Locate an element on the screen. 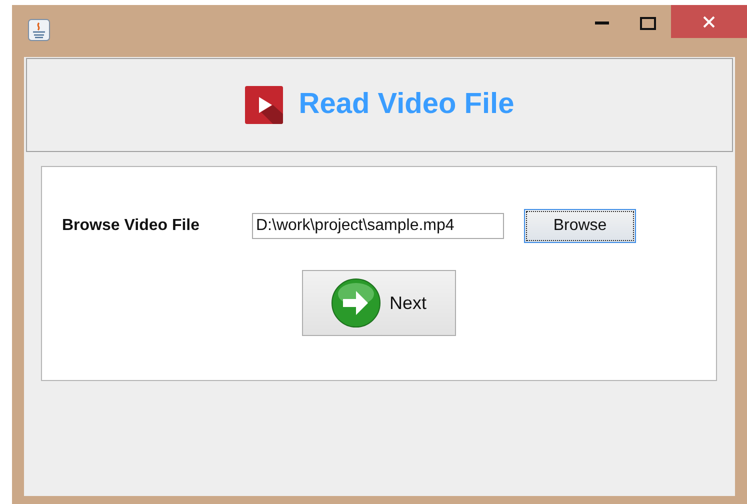 Image resolution: width=747 pixels, height=504 pixels. close-icon is located at coordinates (709, 22).